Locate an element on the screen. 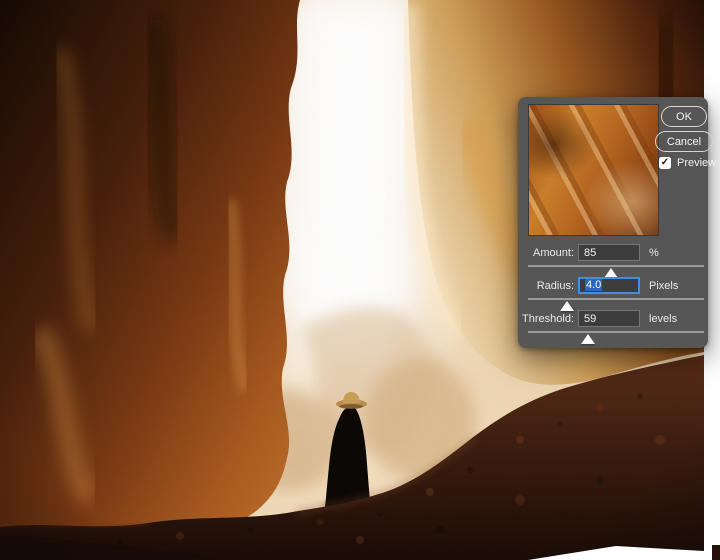  ok-button: OK is located at coordinates (684, 116).